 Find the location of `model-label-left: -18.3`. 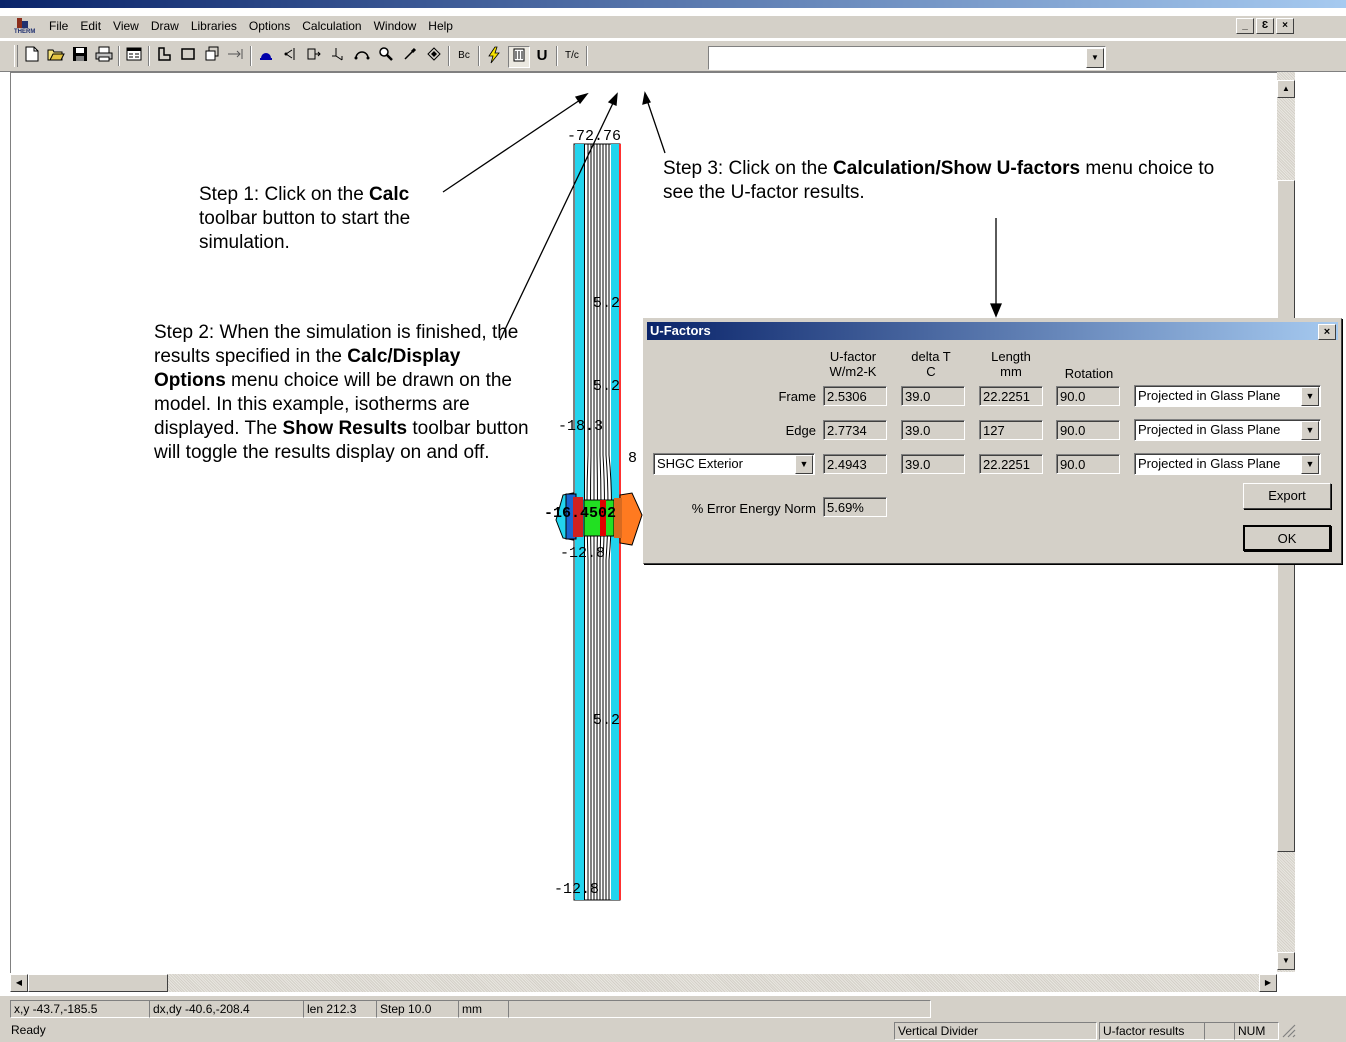

model-label-left: -18.3 is located at coordinates (581, 426).